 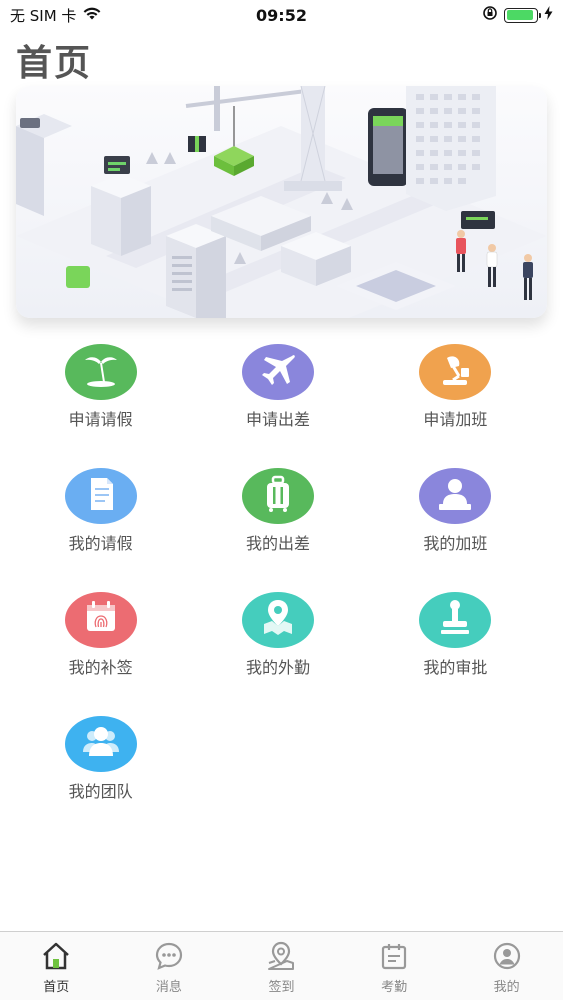 What do you see at coordinates (455, 543) in the screenshot?
I see `grid-item-label: 我的加班` at bounding box center [455, 543].